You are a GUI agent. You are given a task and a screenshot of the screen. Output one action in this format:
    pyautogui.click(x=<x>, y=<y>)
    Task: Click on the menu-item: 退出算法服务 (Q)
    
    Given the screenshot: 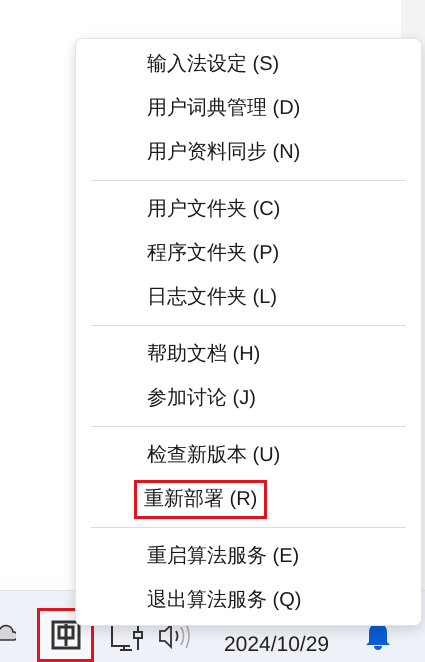 What is the action you would take?
    pyautogui.click(x=224, y=600)
    